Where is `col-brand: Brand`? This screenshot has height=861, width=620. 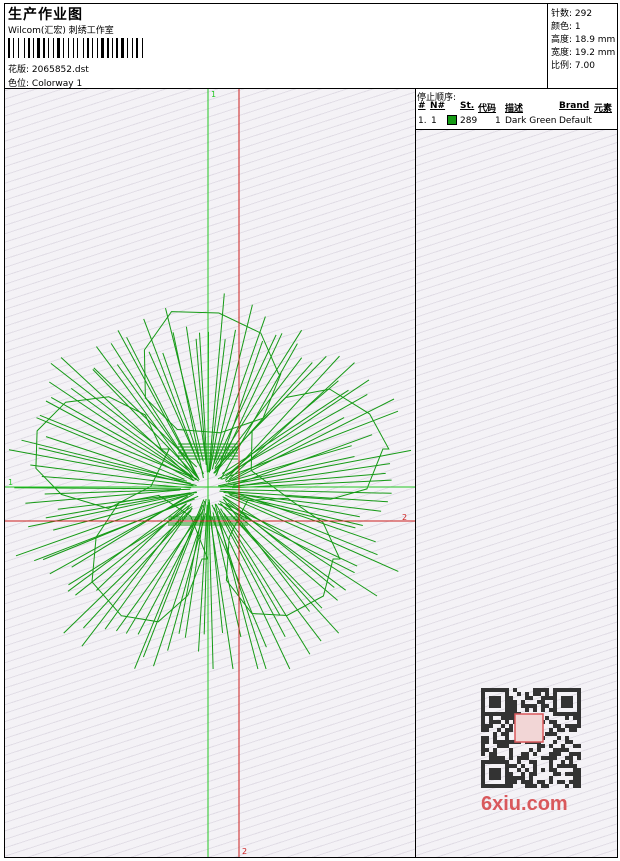 col-brand: Brand is located at coordinates (574, 106).